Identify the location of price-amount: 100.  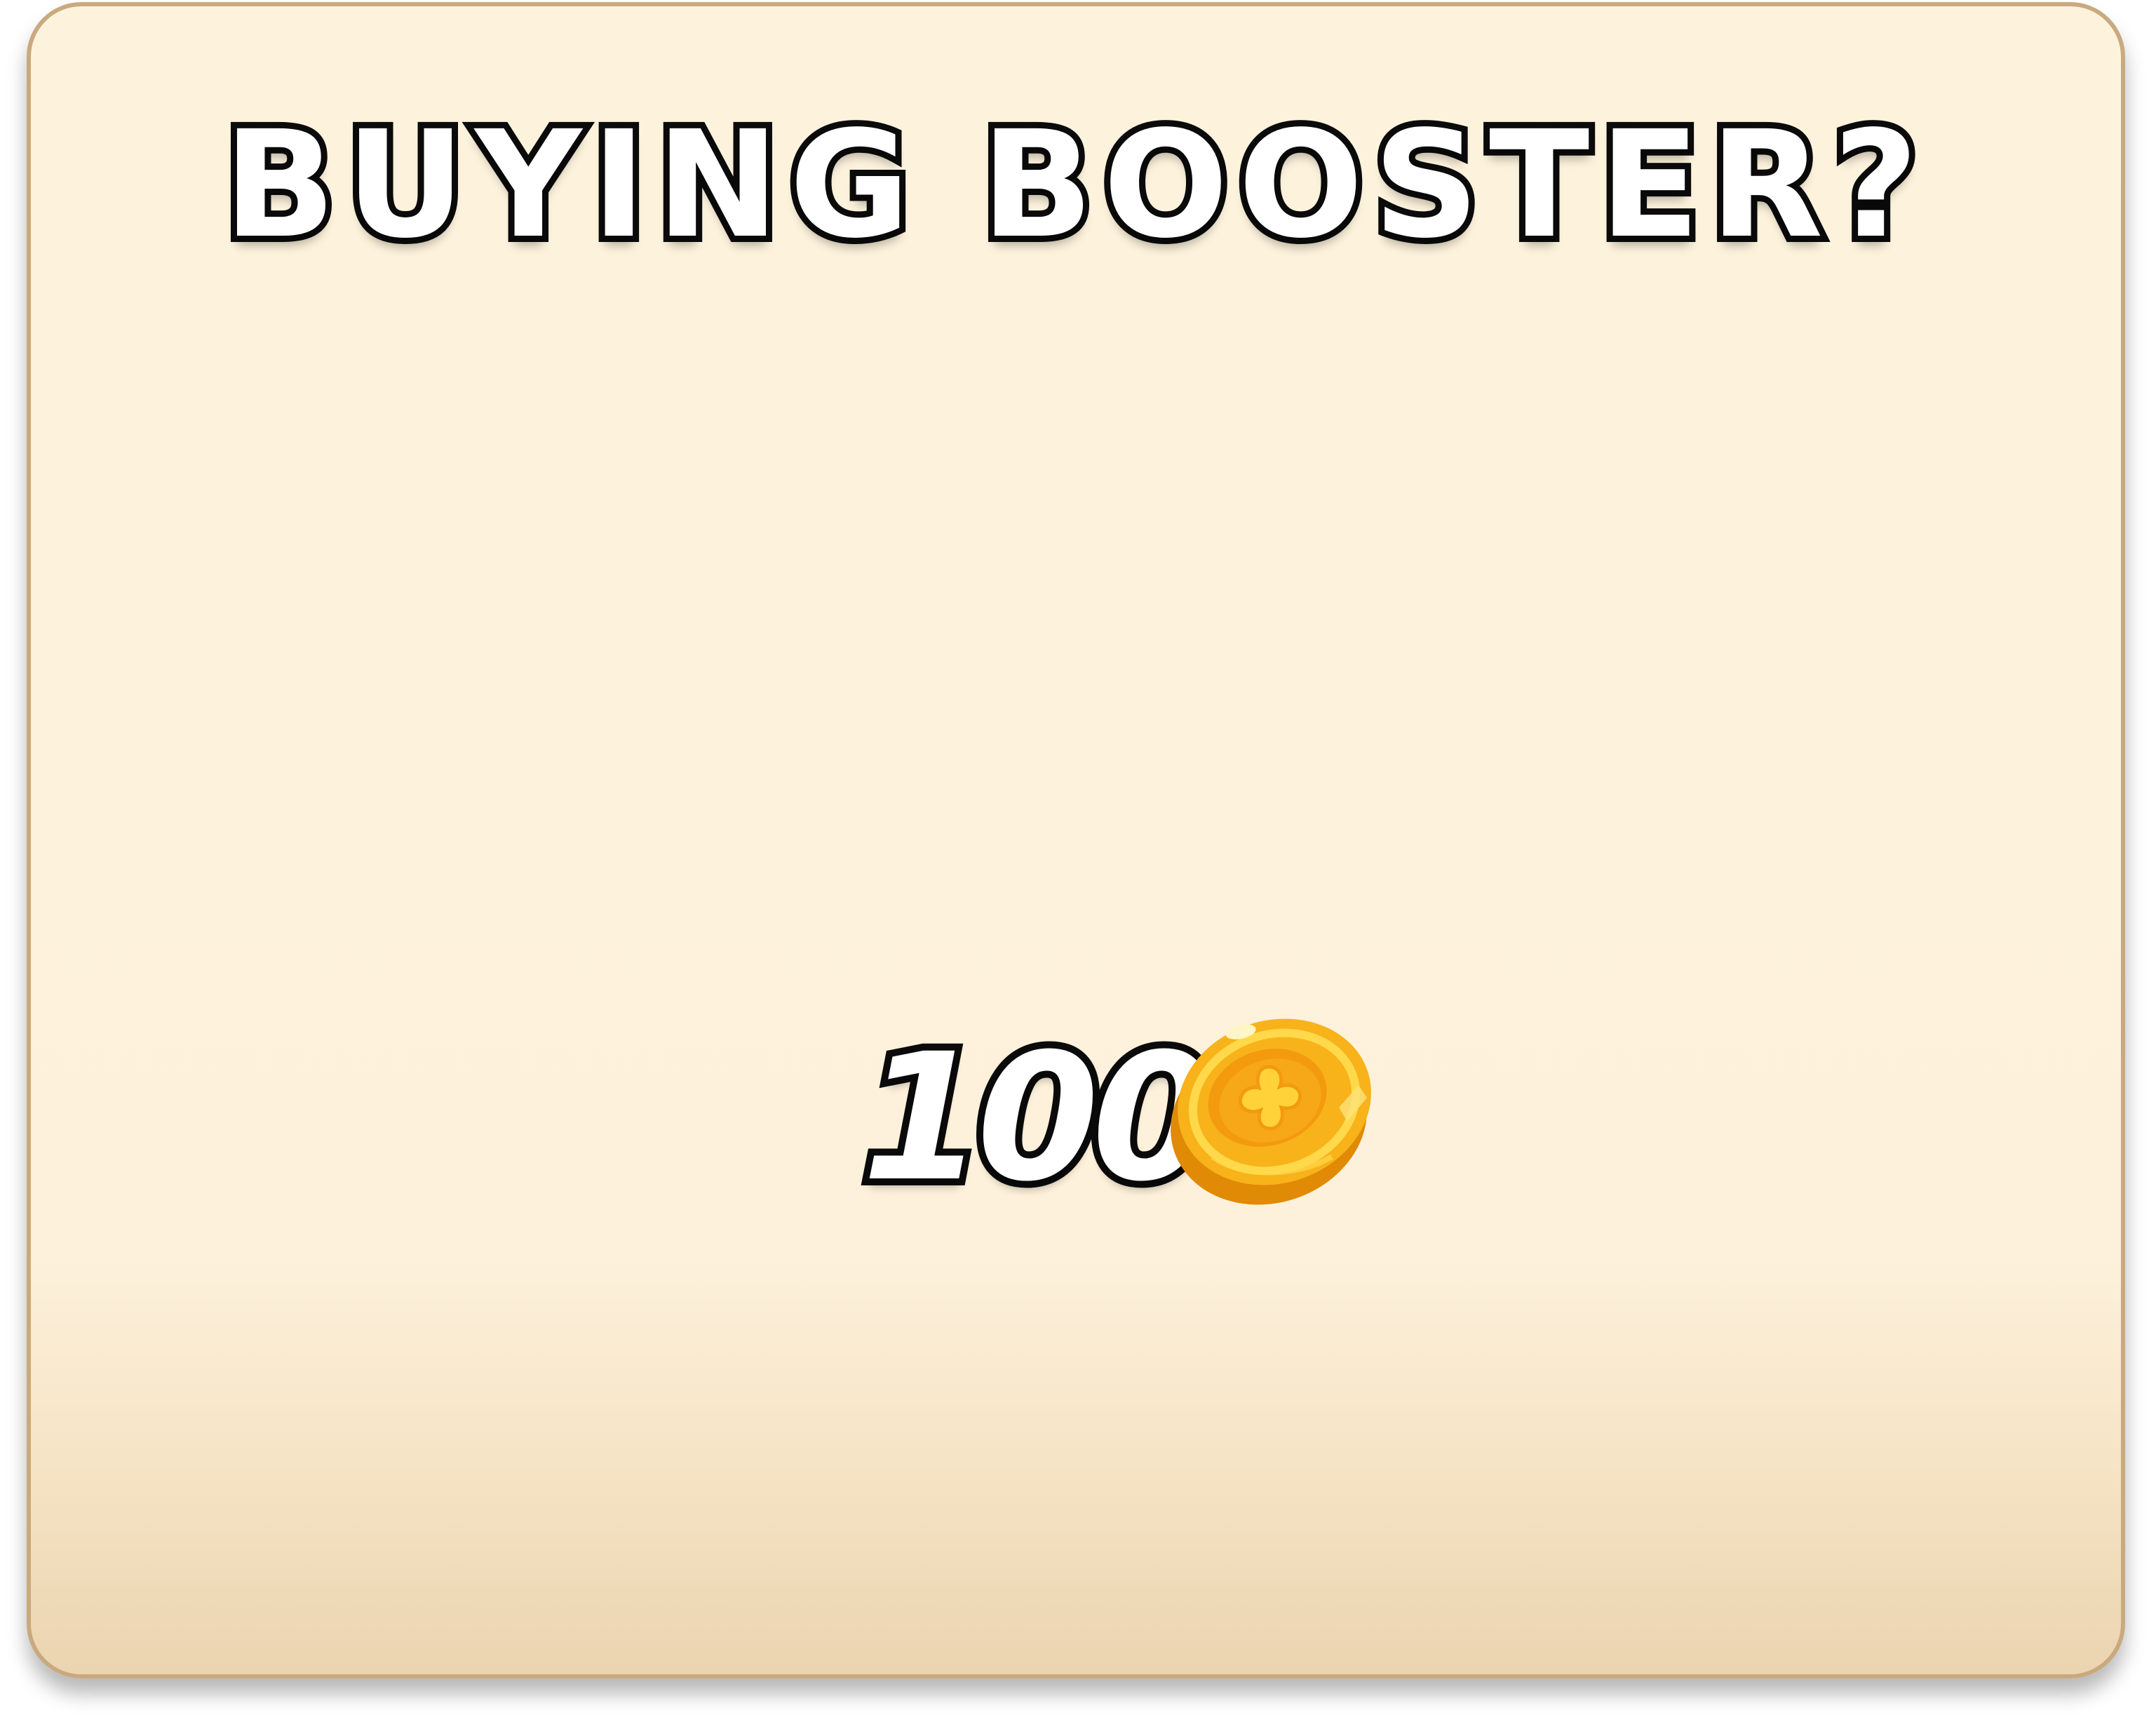
(1038, 1118).